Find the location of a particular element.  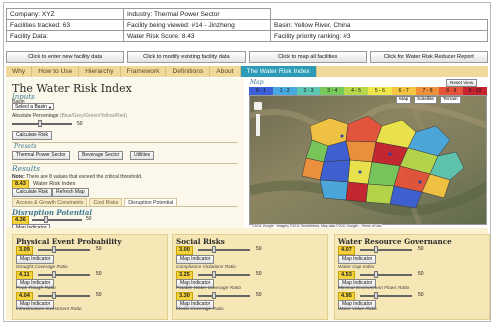

panel-value: 4.07 is located at coordinates (346, 250).